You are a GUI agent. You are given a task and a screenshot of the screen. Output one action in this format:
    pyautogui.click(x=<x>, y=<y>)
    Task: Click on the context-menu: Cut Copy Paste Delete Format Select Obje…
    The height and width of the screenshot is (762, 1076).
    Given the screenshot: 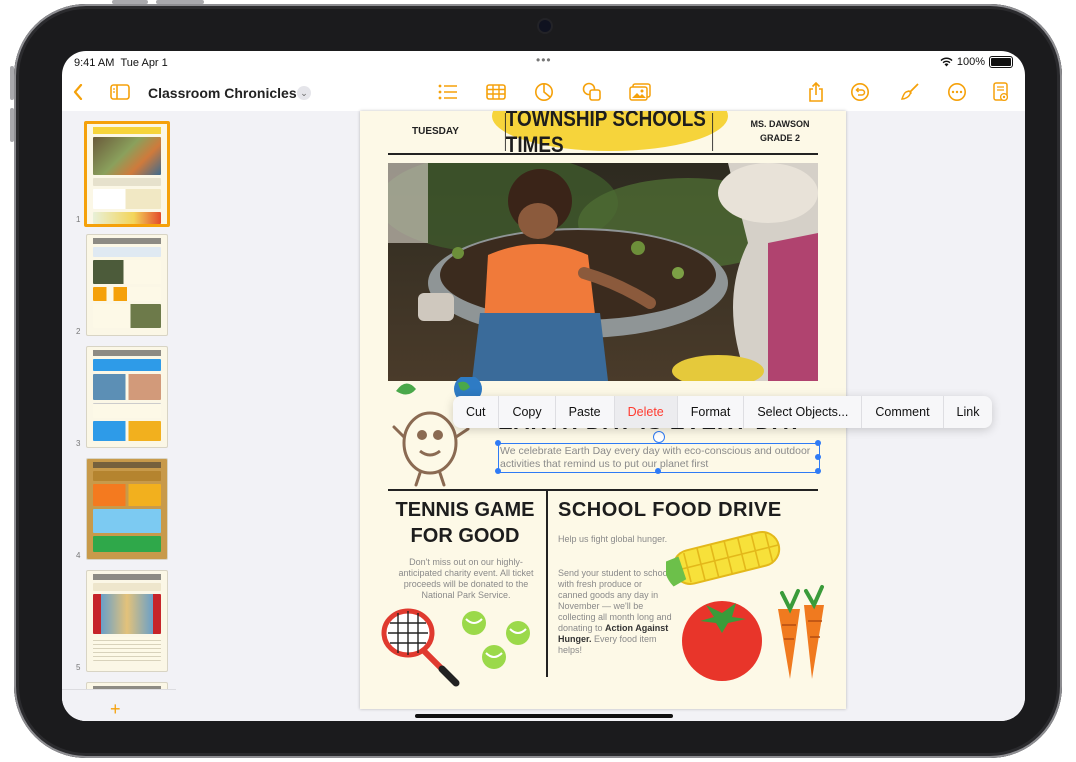 What is the action you would take?
    pyautogui.click(x=723, y=412)
    